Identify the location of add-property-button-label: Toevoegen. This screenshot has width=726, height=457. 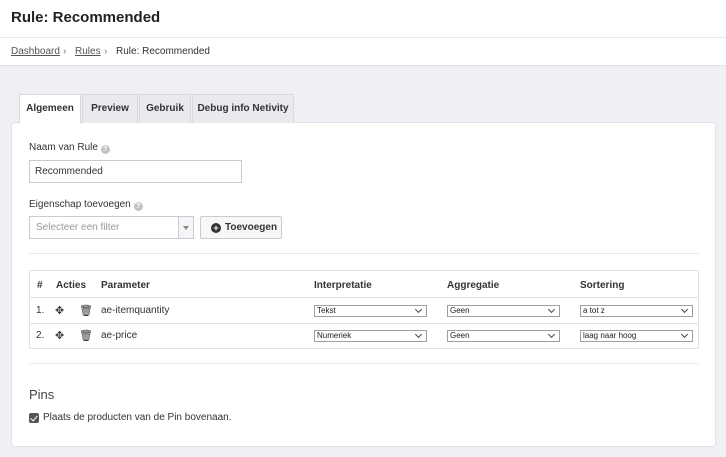
(251, 227).